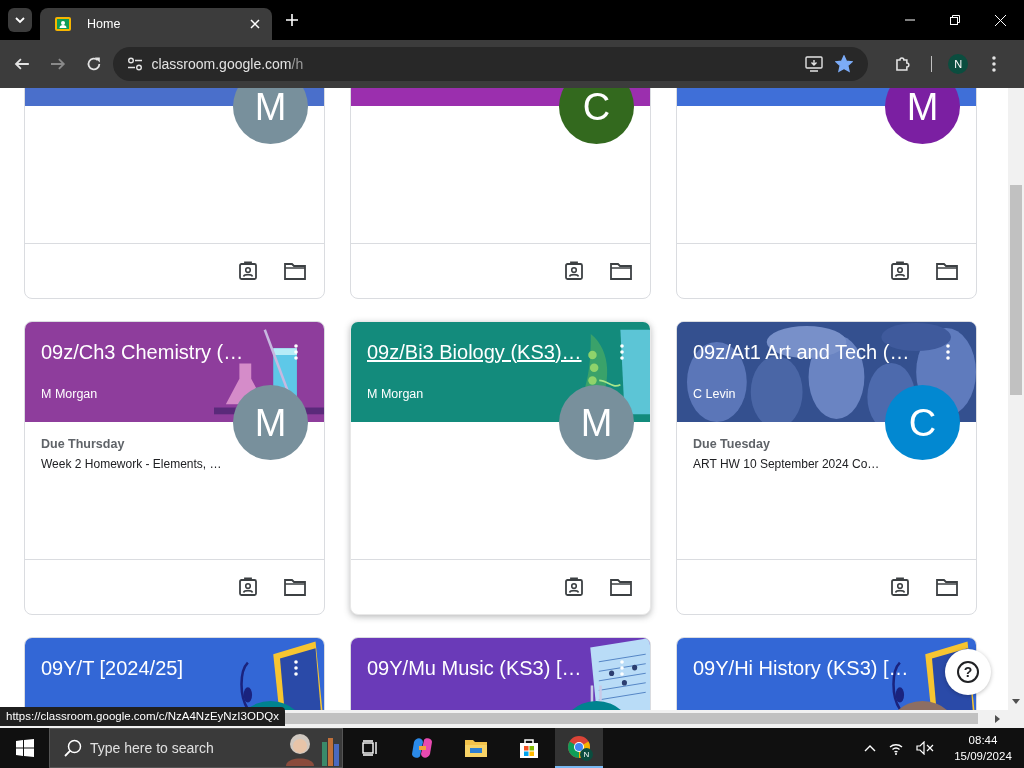  I want to click on course-title: 09Y/T [2024/25], so click(112, 668).